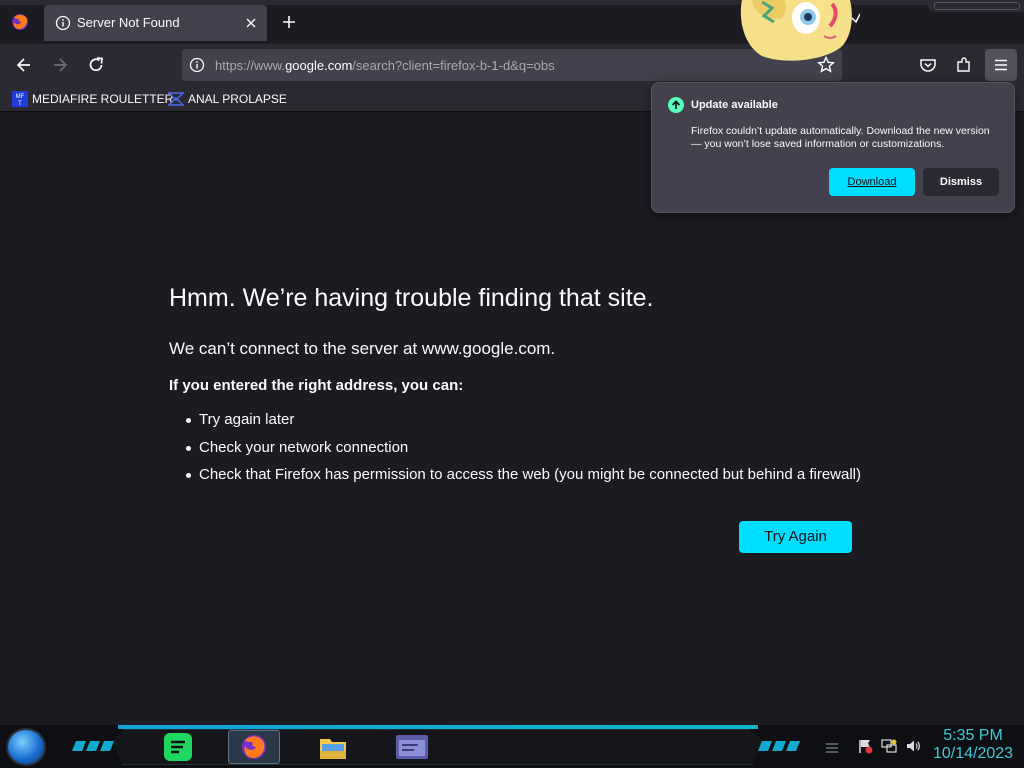  I want to click on update-arrow-icon, so click(676, 105).